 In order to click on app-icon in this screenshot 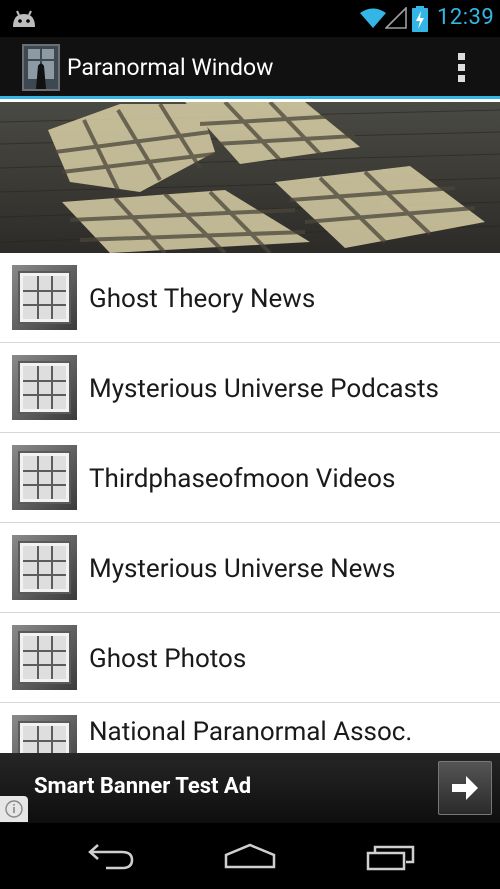, I will do `click(41, 67)`.